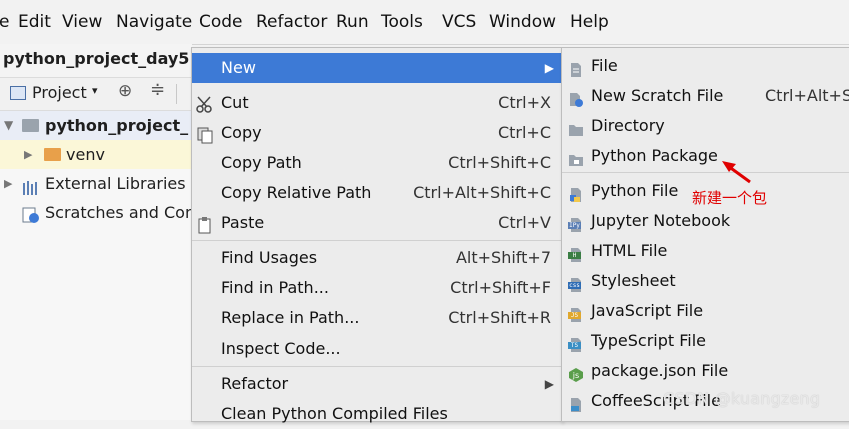 The height and width of the screenshot is (429, 849). What do you see at coordinates (705, 66) in the screenshot?
I see `submenu-item-file: File` at bounding box center [705, 66].